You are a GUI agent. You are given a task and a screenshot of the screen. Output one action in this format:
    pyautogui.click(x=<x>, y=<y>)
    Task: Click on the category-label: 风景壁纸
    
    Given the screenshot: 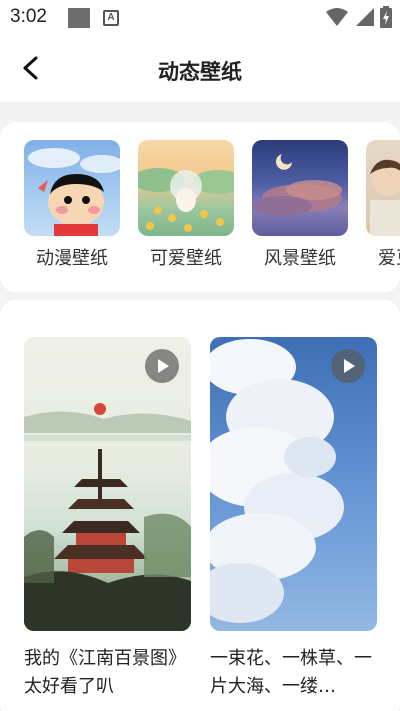 What is the action you would take?
    pyautogui.click(x=300, y=258)
    